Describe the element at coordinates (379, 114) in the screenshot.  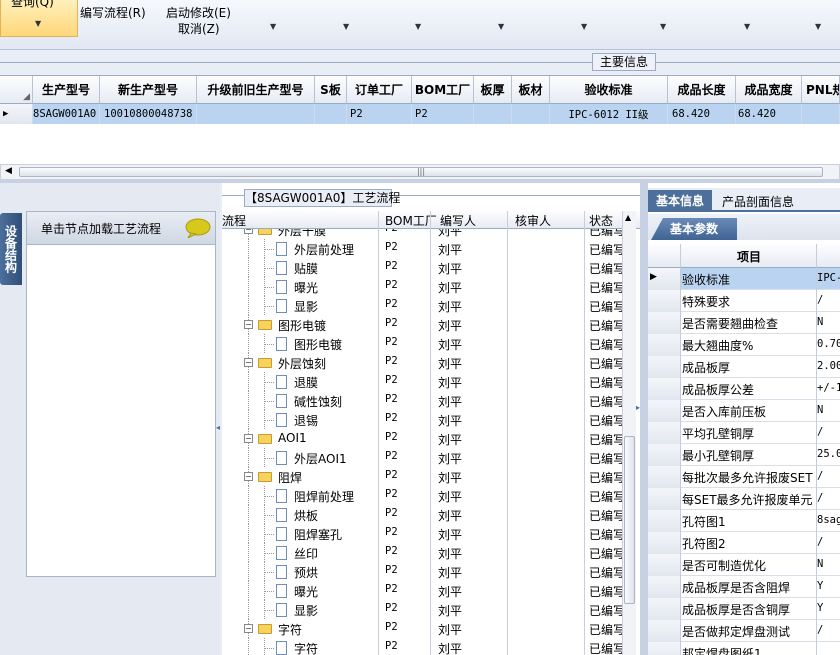
I see `table-cell: P2` at that location.